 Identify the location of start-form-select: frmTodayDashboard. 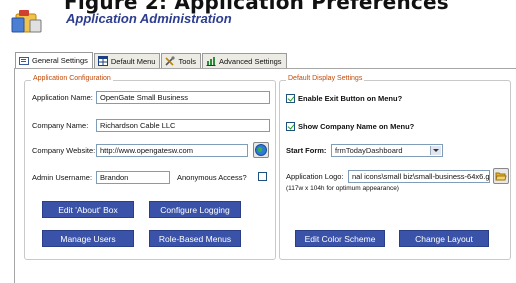
(387, 150).